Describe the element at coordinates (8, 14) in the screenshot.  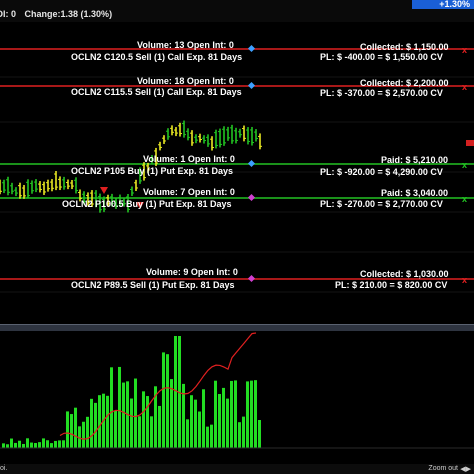
I see `open-interest-label: OI: 0` at that location.